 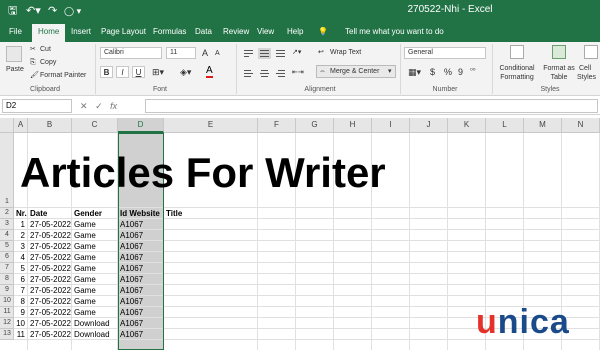 What do you see at coordinates (460, 72) in the screenshot?
I see `comma-style-button: 9` at bounding box center [460, 72].